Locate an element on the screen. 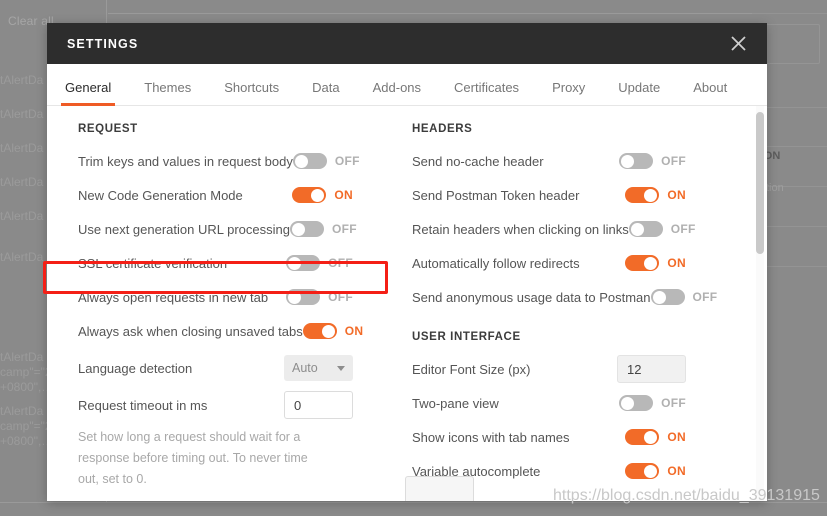 The height and width of the screenshot is (516, 827). setting-row-show-icons-with-tab-names: Show icons with tab names ON is located at coordinates (562, 437).